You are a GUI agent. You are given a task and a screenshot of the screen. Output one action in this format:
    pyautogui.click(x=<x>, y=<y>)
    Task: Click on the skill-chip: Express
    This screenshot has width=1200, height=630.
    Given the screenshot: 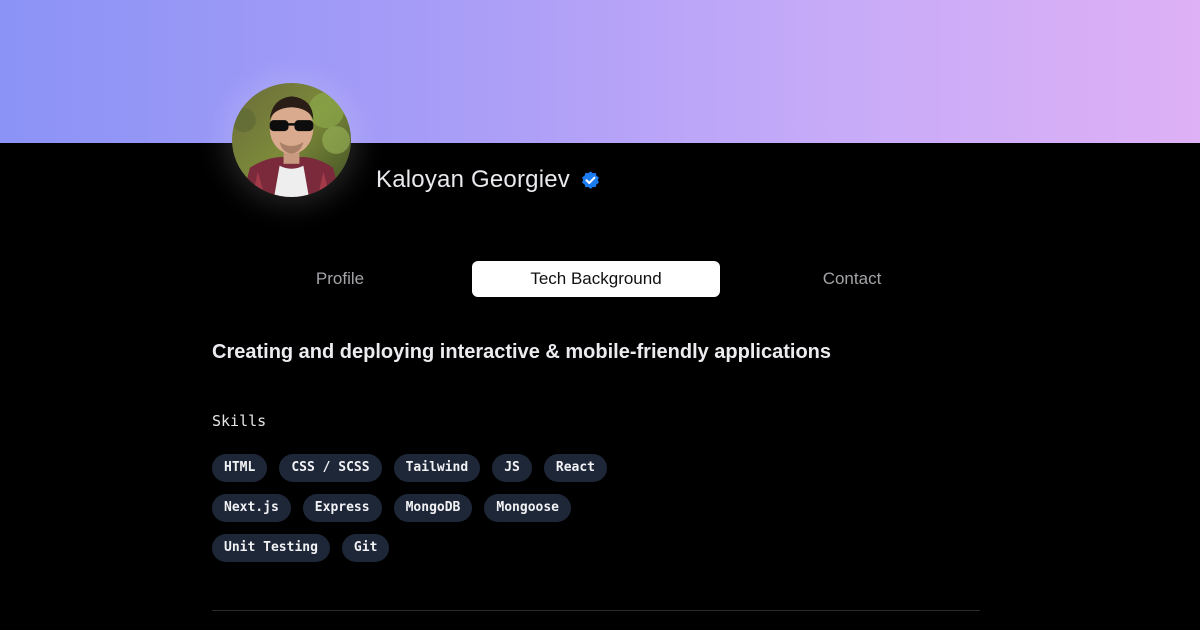 What is the action you would take?
    pyautogui.click(x=342, y=508)
    